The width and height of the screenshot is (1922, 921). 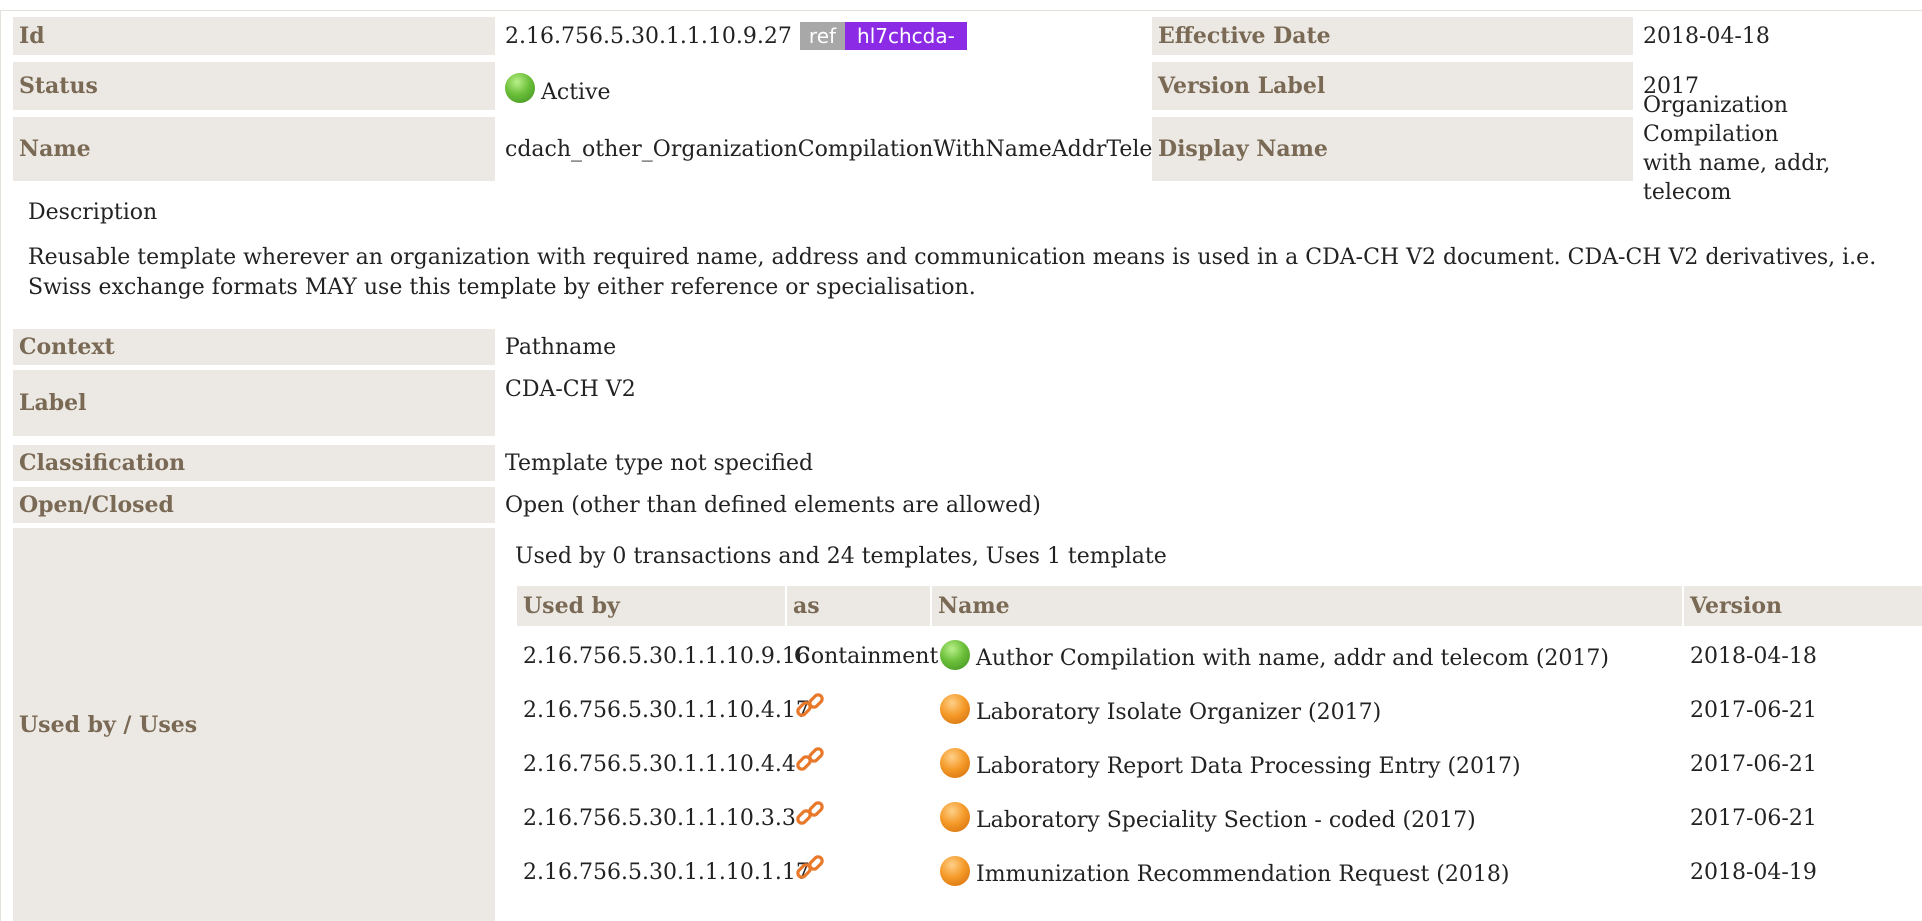 I want to click on table-row-version: 2018-04-19, so click(x=1753, y=872).